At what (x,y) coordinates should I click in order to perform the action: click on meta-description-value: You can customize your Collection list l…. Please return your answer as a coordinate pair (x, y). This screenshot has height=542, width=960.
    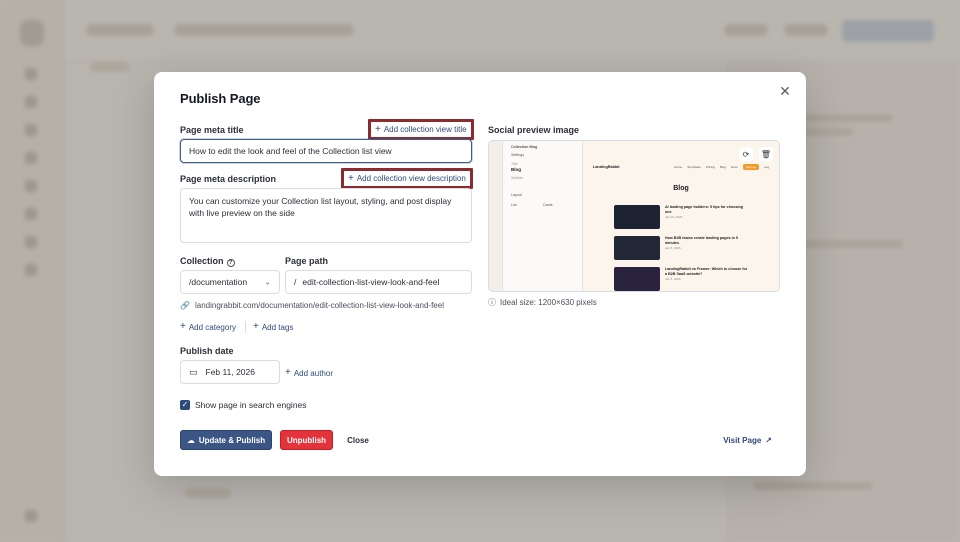
    Looking at the image, I should click on (320, 207).